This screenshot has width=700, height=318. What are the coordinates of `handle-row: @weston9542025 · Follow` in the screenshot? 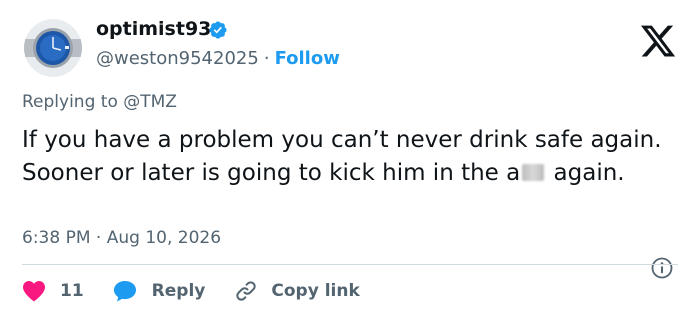 It's located at (218, 58).